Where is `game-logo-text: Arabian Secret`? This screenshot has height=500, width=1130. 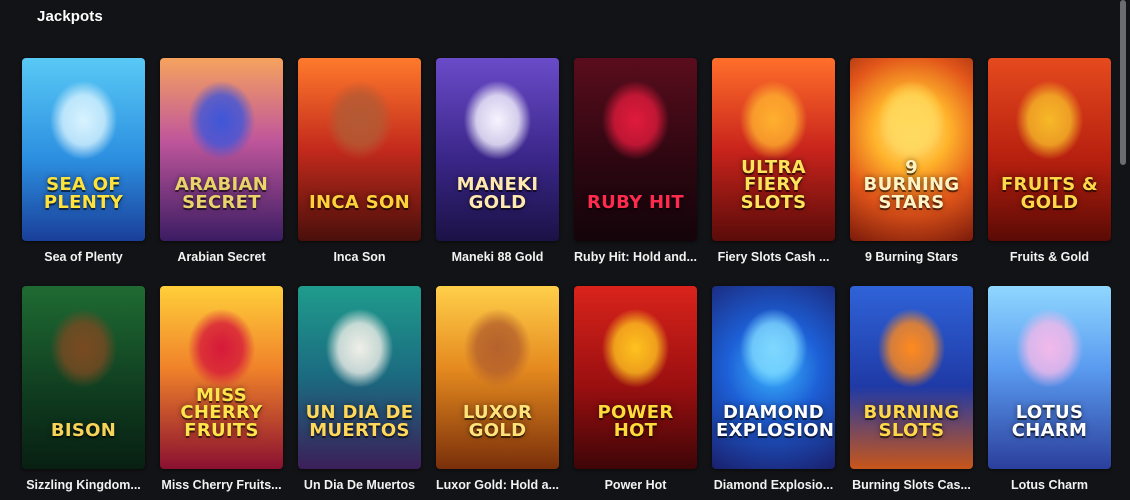
game-logo-text: Arabian Secret is located at coordinates (221, 193).